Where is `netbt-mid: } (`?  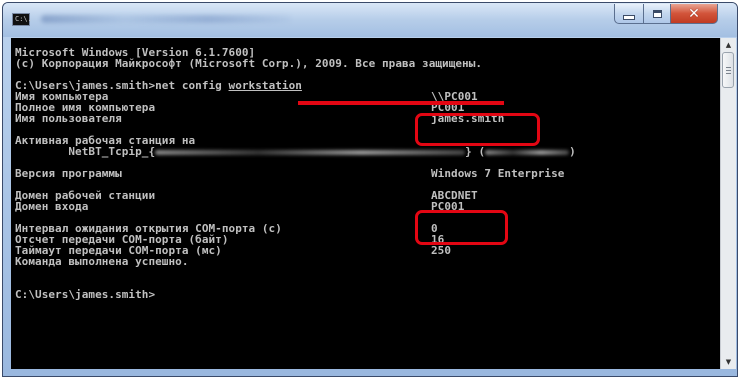 netbt-mid: } ( is located at coordinates (475, 151).